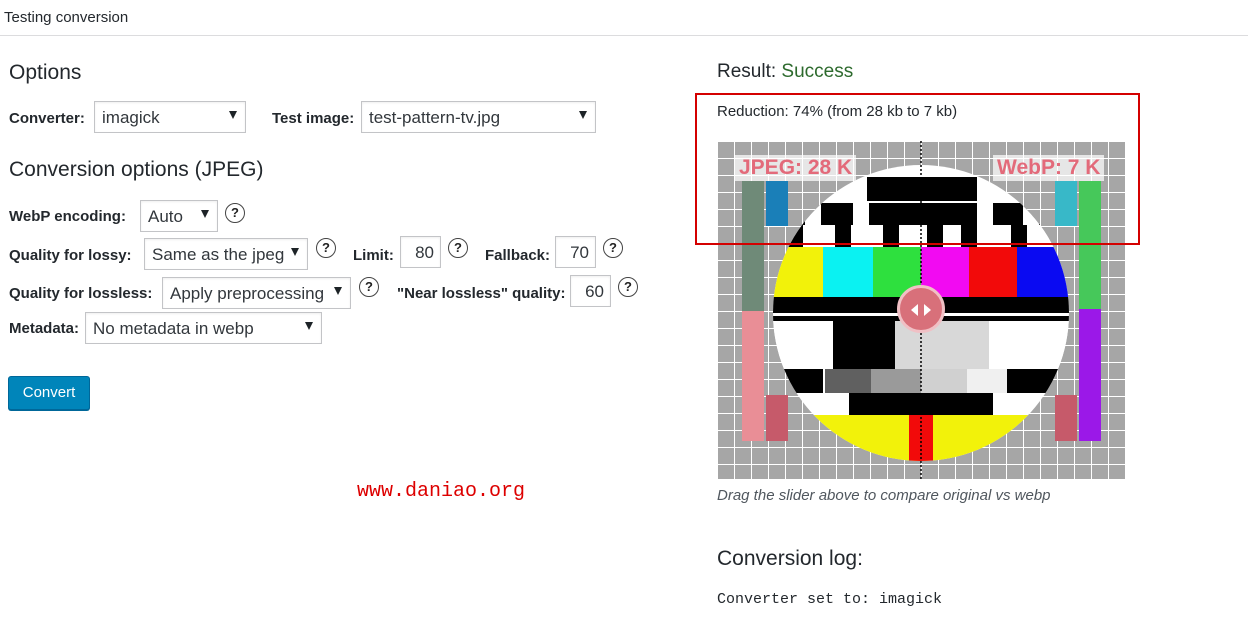  What do you see at coordinates (830, 599) in the screenshot?
I see `log-line: Converter set to: imagick` at bounding box center [830, 599].